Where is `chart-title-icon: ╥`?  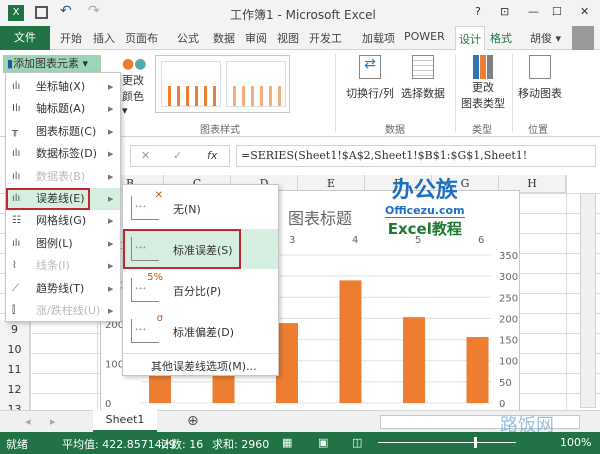 chart-title-icon: ╥ is located at coordinates (15, 131).